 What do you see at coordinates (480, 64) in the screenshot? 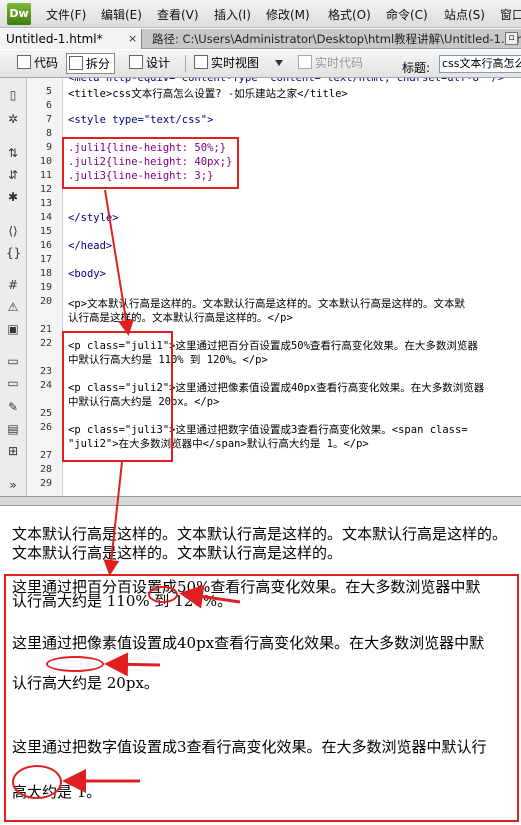
I see `title-input: css文本行高怎么设` at bounding box center [480, 64].